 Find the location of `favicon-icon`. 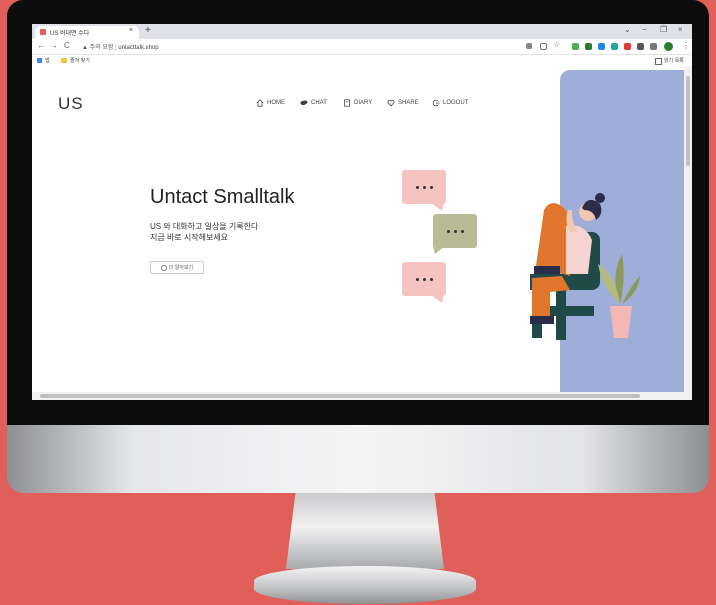

favicon-icon is located at coordinates (43, 32).